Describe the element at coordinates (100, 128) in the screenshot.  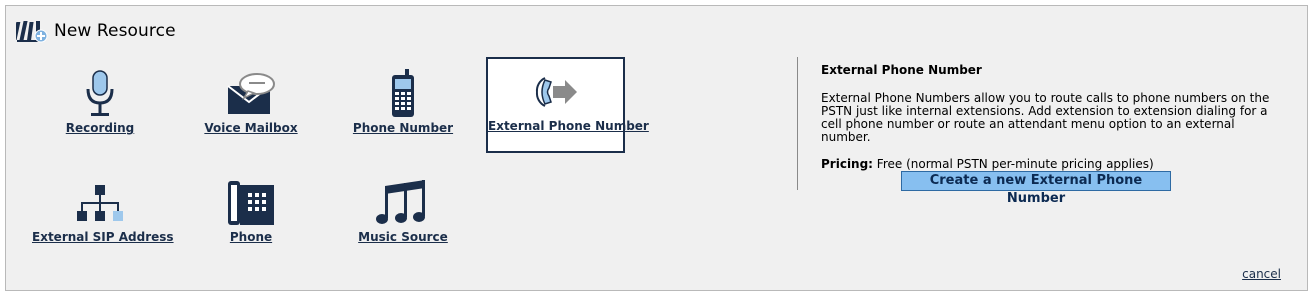
I see `tile-label: Recording` at that location.